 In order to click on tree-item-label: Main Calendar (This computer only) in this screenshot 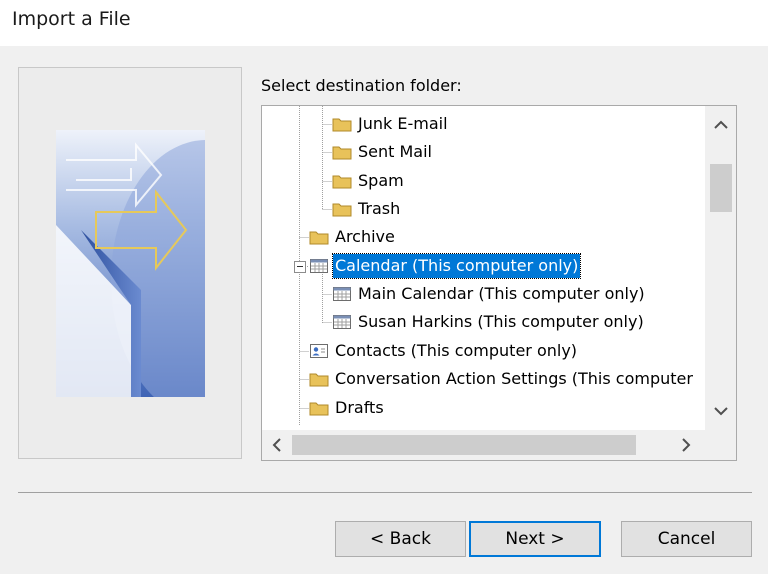, I will do `click(501, 293)`.